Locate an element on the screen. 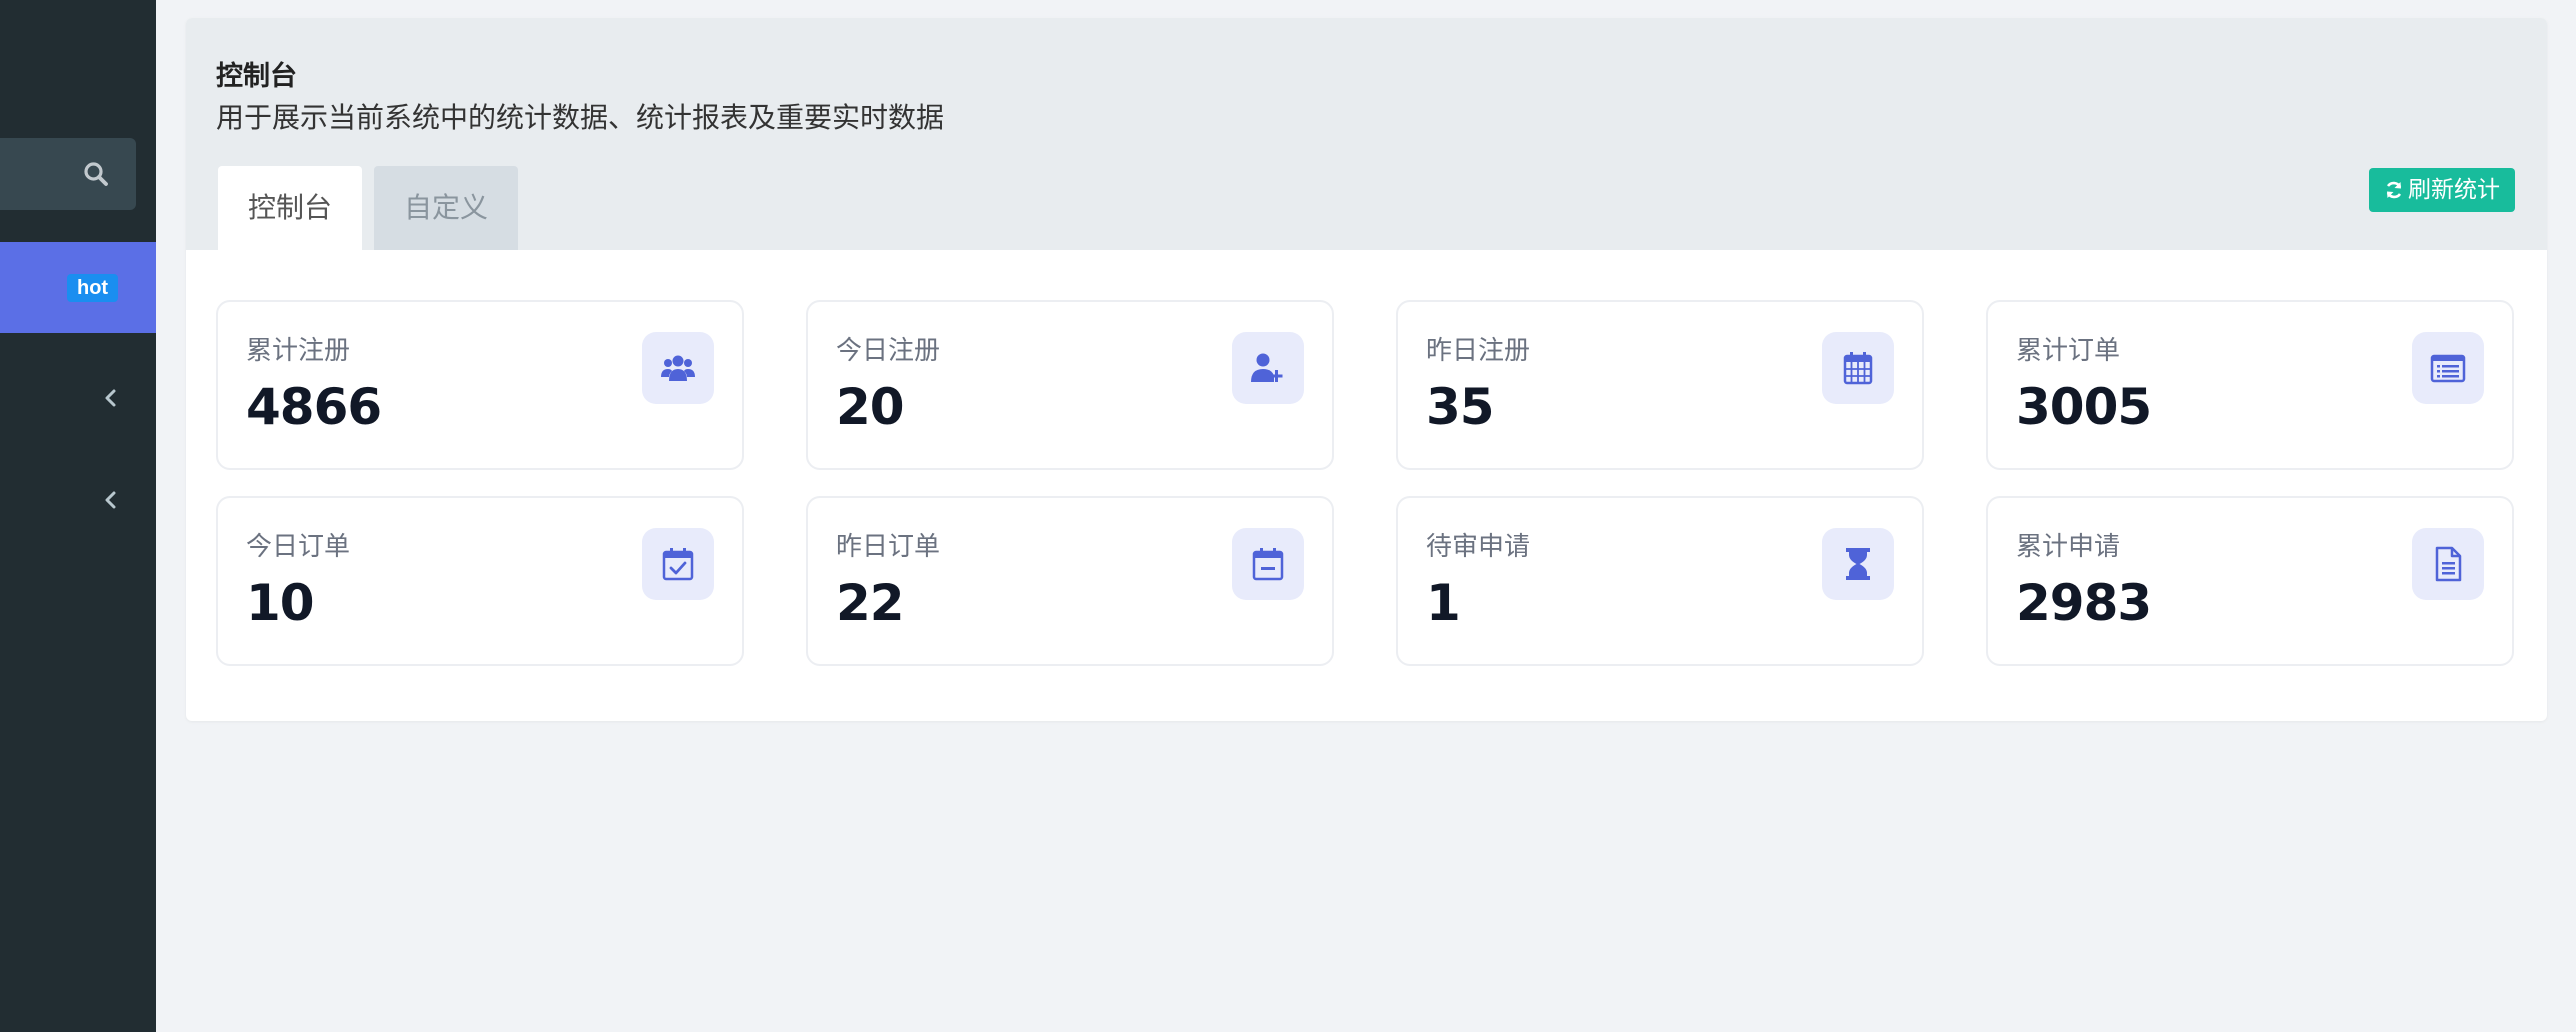 Image resolution: width=2576 pixels, height=1032 pixels. sidebar: hot is located at coordinates (78, 516).